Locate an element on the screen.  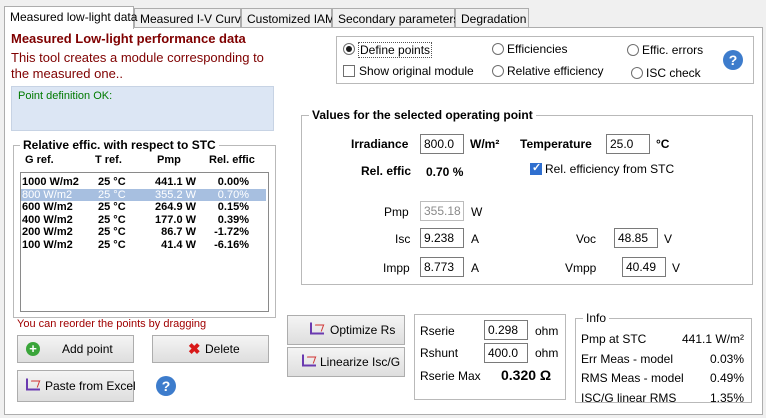
tab-secondary-parameters: Secondary parameters is located at coordinates (395, 18).